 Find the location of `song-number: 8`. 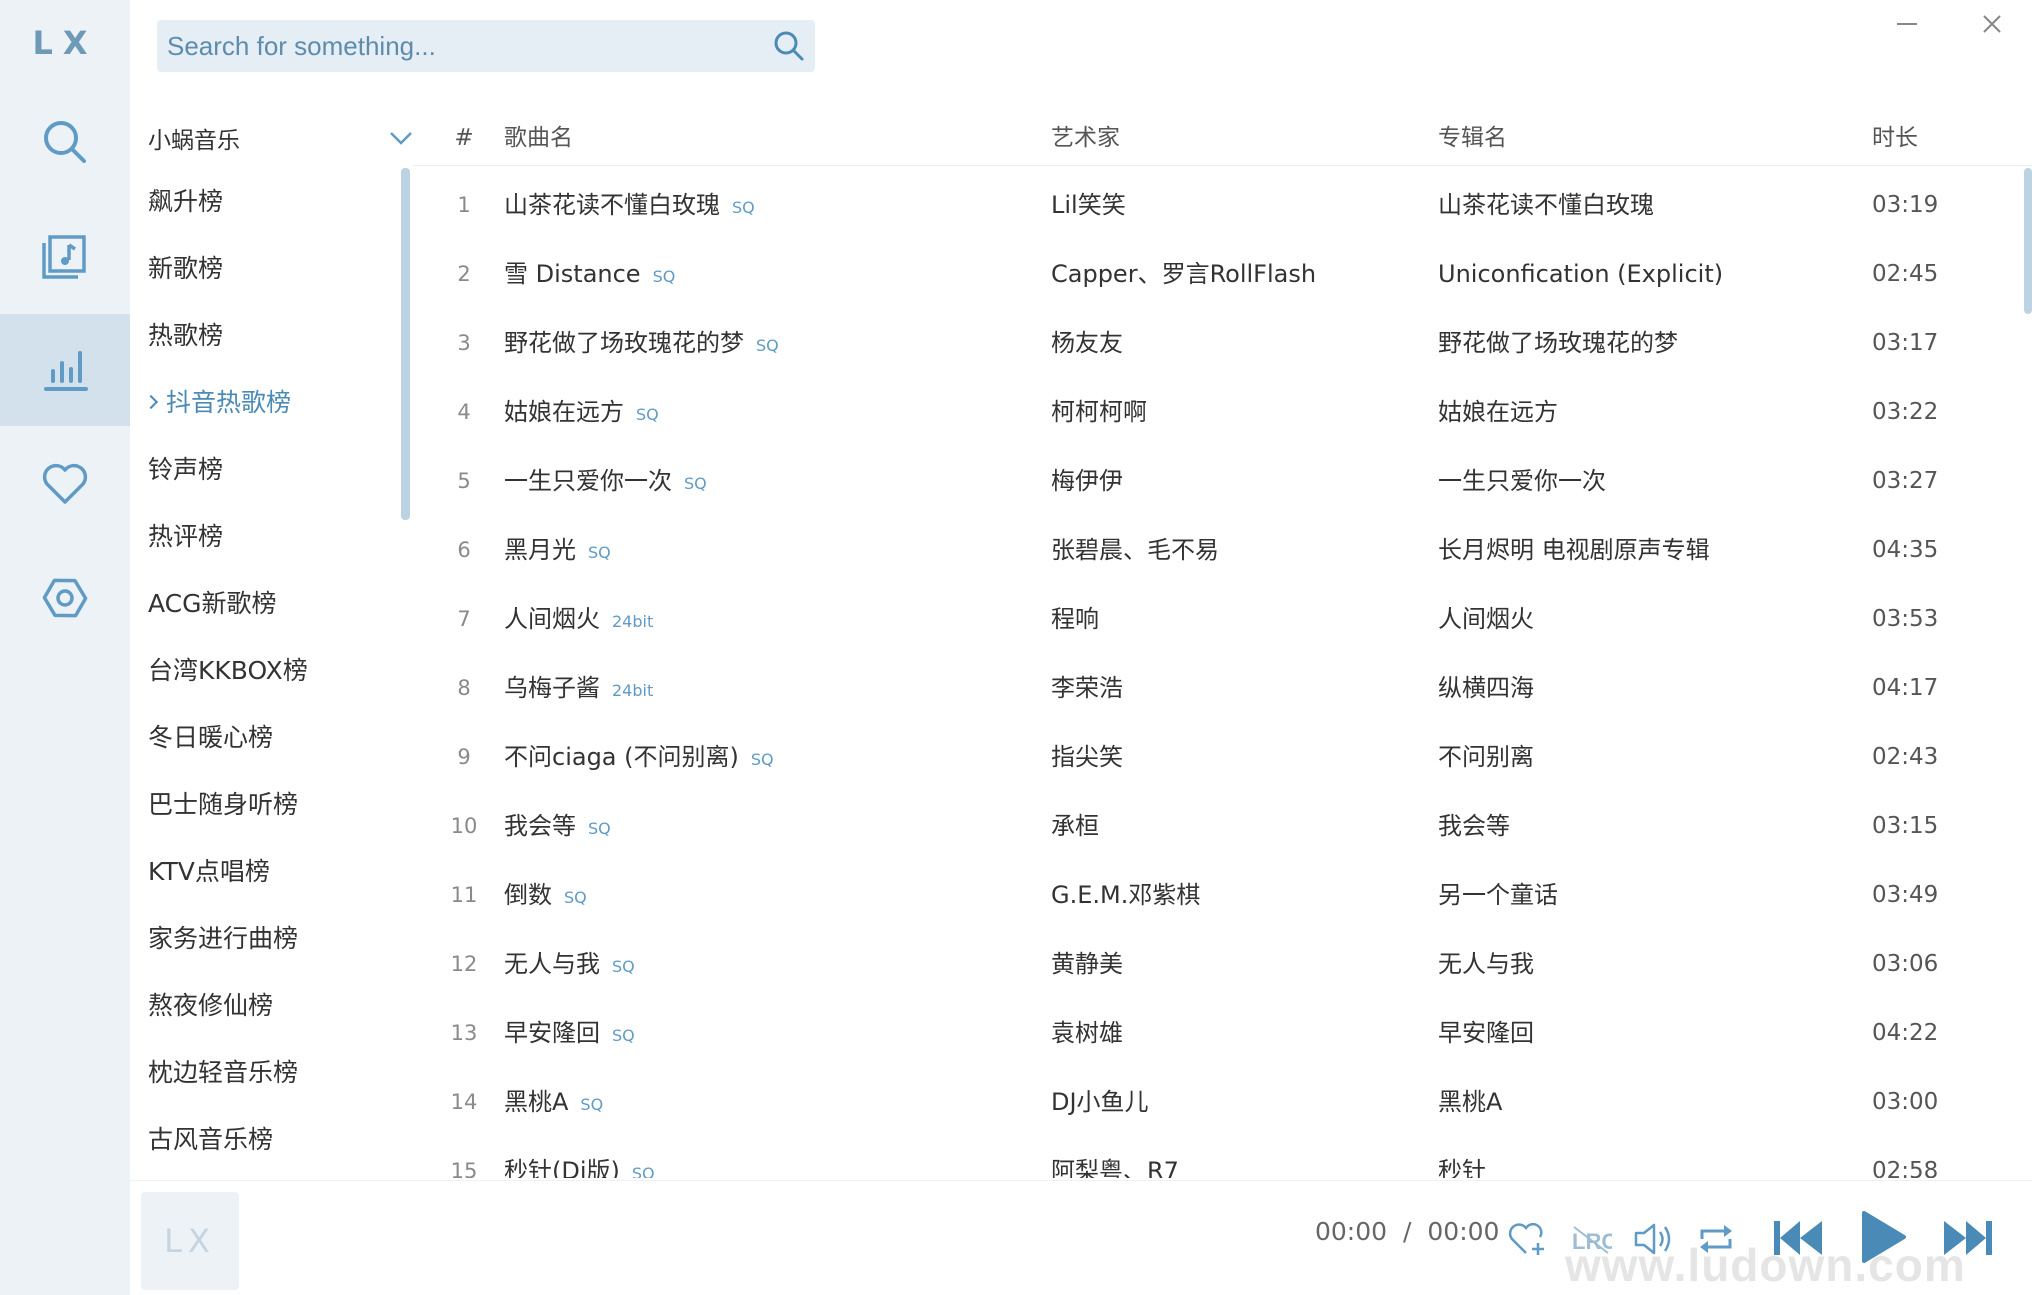

song-number: 8 is located at coordinates (464, 688).